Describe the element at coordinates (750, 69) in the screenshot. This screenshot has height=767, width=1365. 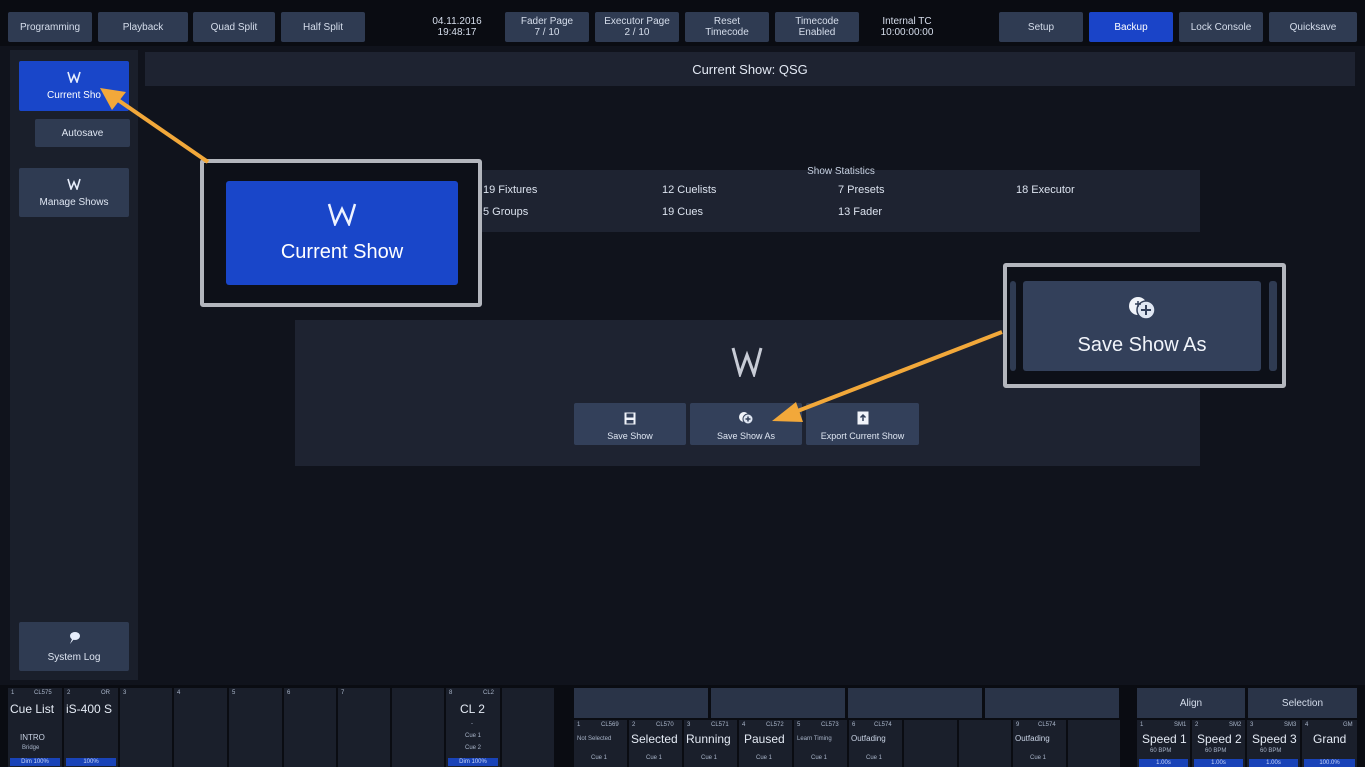
I see `page-title: Current Show: QSG` at that location.